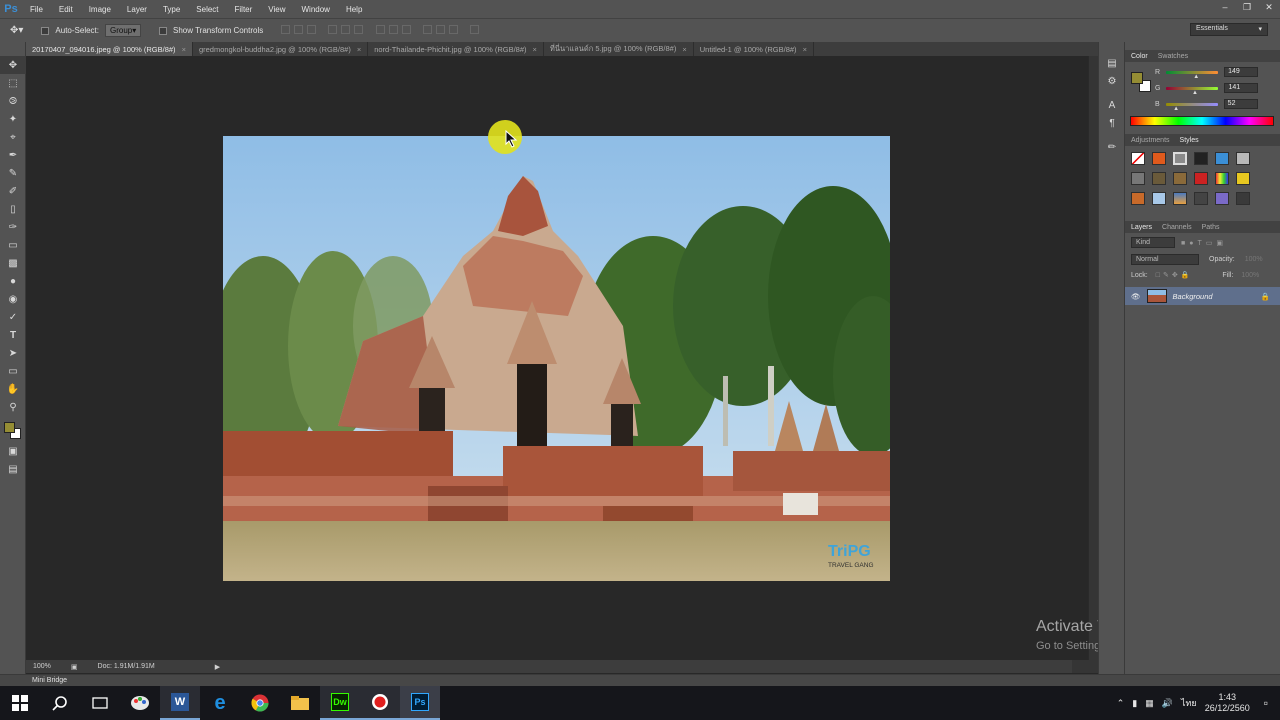 The height and width of the screenshot is (720, 1280). Describe the element at coordinates (13, 119) in the screenshot. I see `quick-select-tool-icon: ✦` at that location.